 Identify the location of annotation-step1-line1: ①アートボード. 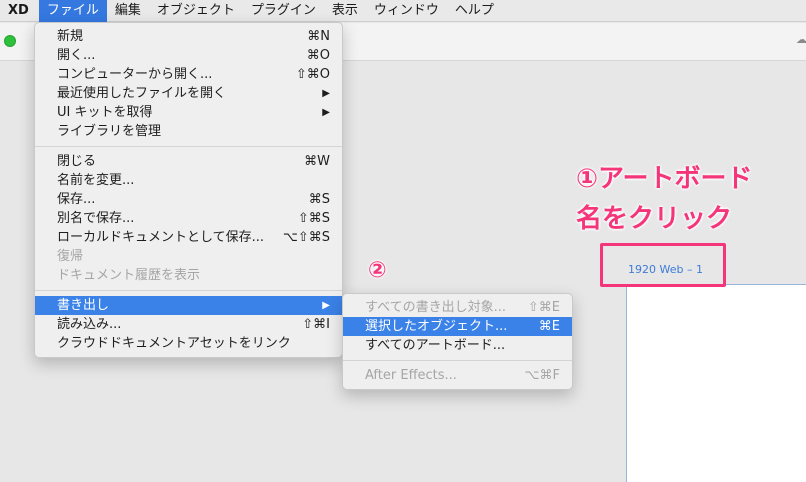
(664, 179).